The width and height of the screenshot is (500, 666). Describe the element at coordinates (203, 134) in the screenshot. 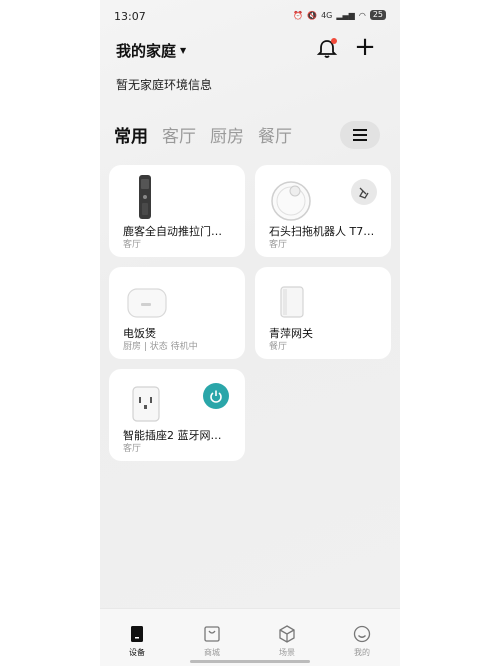

I see `room-tabs: 常用 客厅 厨房 餐厅` at that location.